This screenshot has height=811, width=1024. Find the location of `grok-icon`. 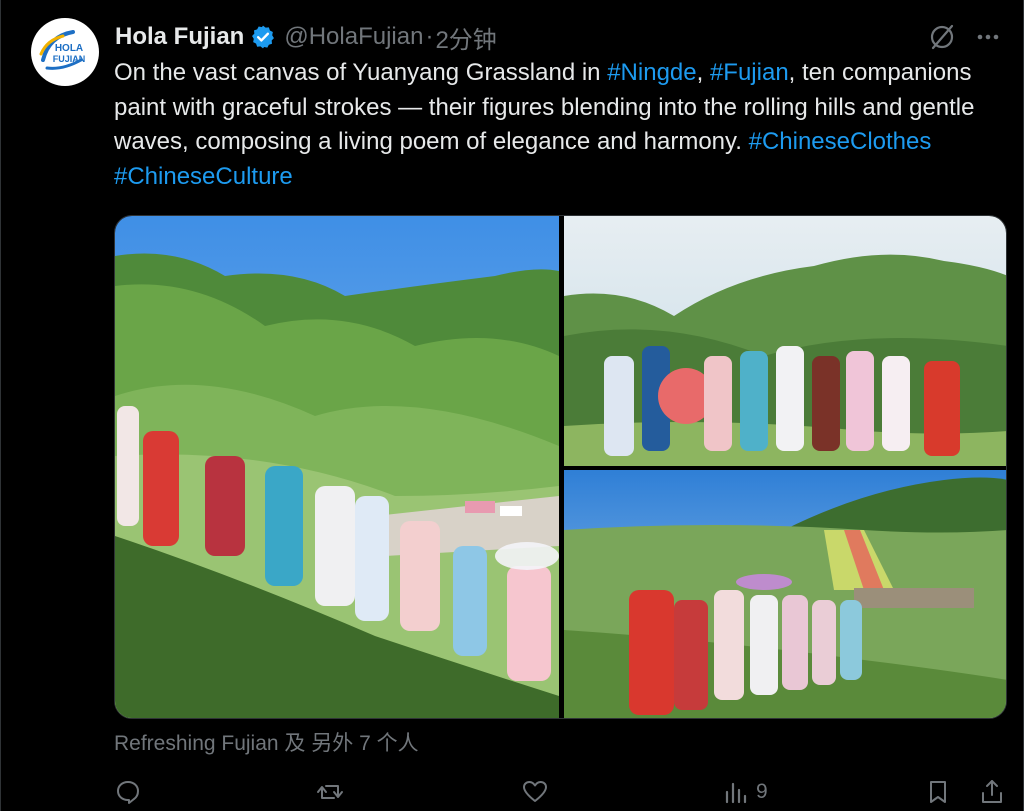

grok-icon is located at coordinates (942, 37).